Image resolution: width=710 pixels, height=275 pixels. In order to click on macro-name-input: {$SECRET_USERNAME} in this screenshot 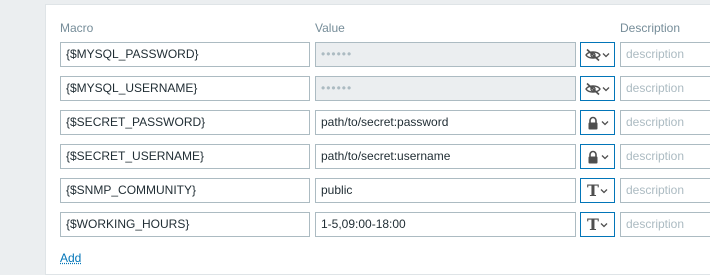, I will do `click(185, 156)`.